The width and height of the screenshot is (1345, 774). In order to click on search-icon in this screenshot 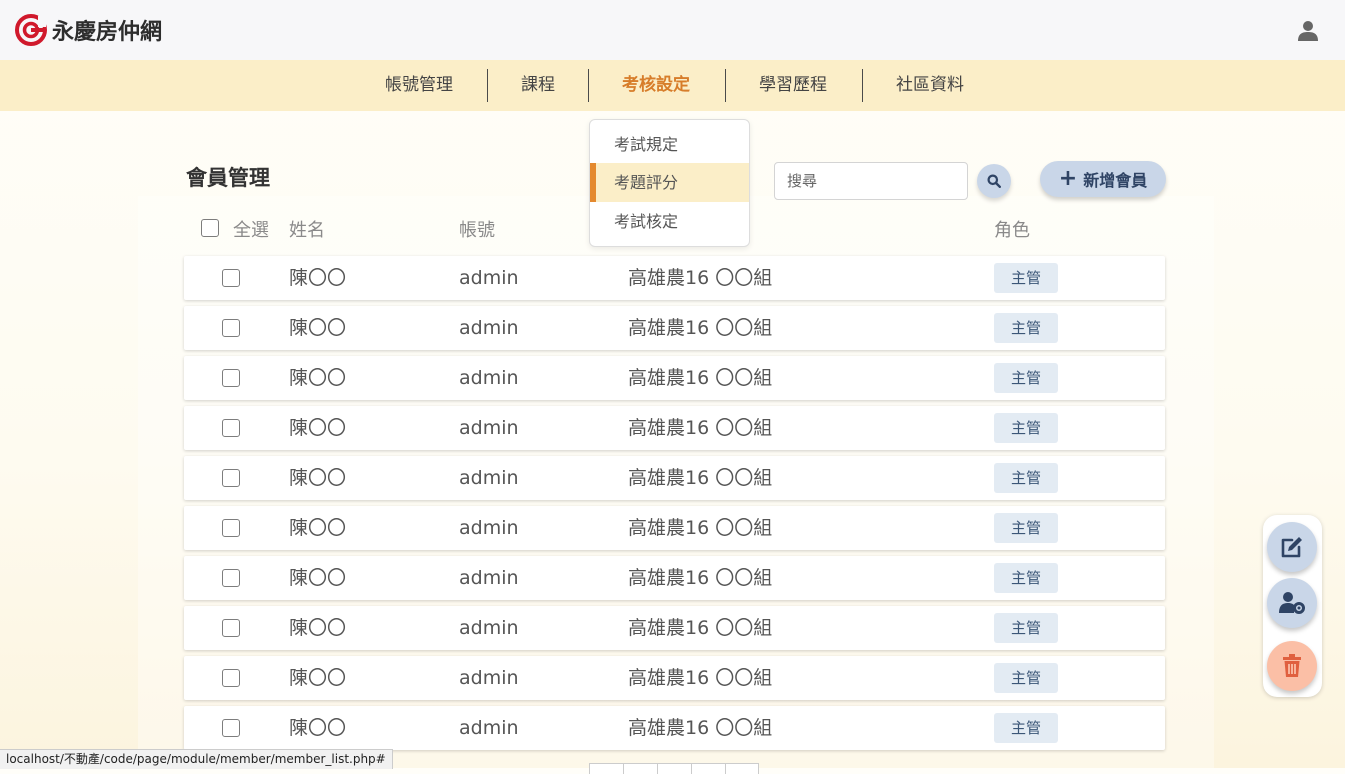, I will do `click(994, 181)`.